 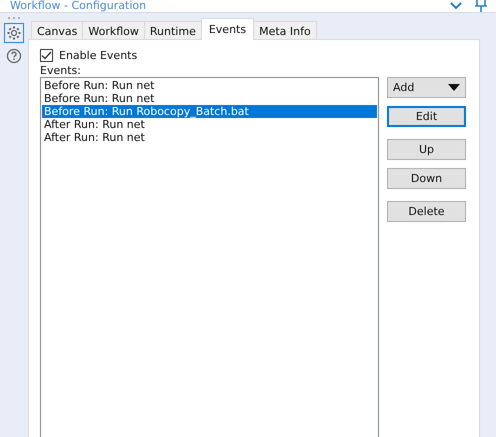 I want to click on window-title: Workflow - Configuration, so click(x=79, y=6).